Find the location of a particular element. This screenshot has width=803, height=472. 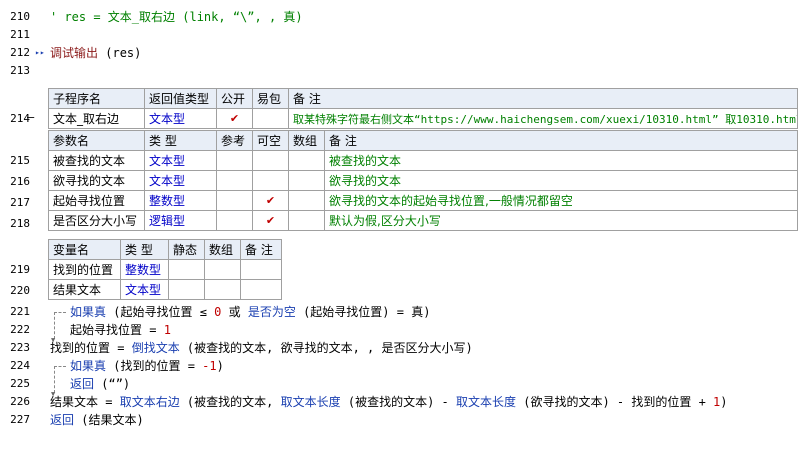

code-line-223: 找到的位置 = 倒找文本 (被查找的文本, 欲寻找的文本, , 是否区分大小写) is located at coordinates (261, 348).